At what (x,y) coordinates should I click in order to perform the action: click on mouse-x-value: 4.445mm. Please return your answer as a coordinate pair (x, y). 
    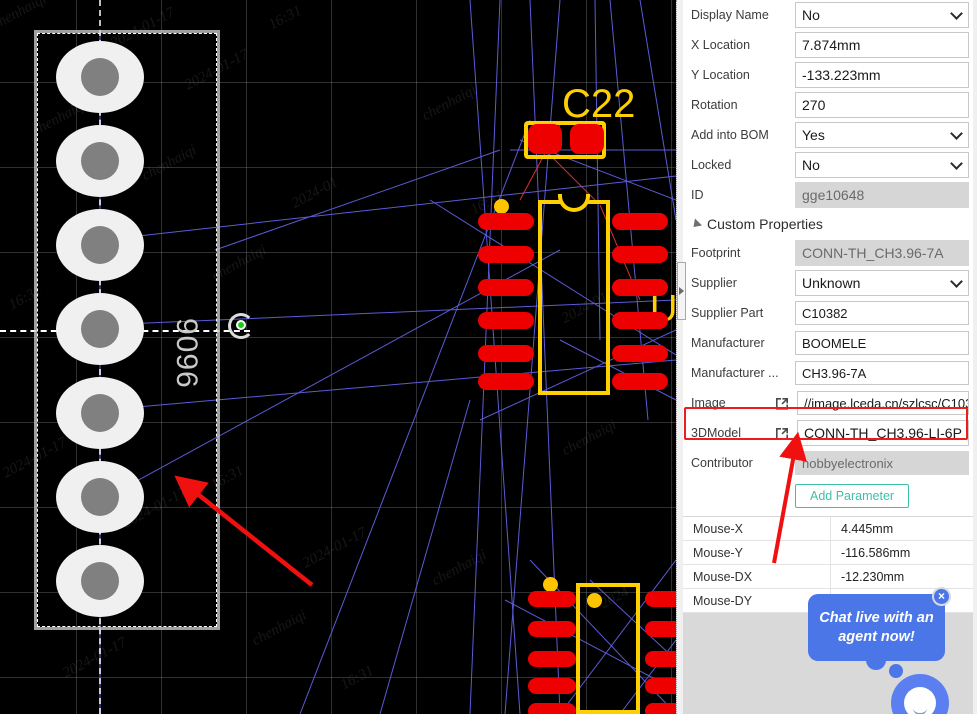
    Looking at the image, I should click on (867, 528).